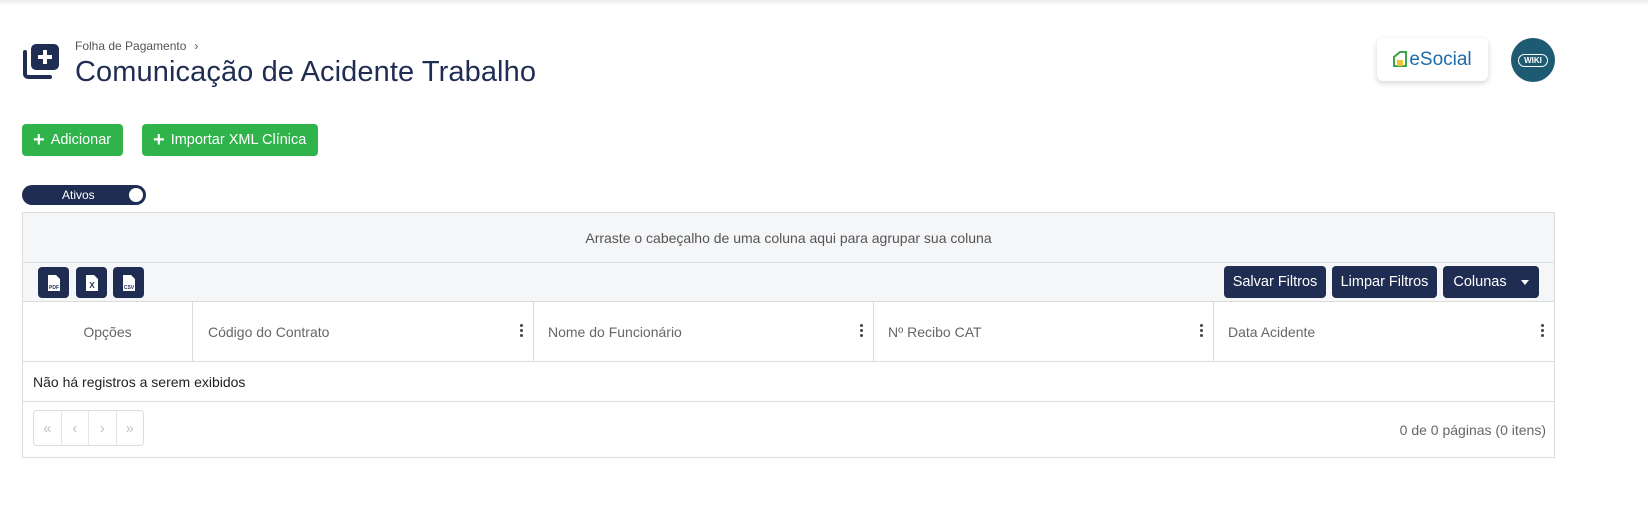  What do you see at coordinates (41, 61) in the screenshot?
I see `add-document-icon` at bounding box center [41, 61].